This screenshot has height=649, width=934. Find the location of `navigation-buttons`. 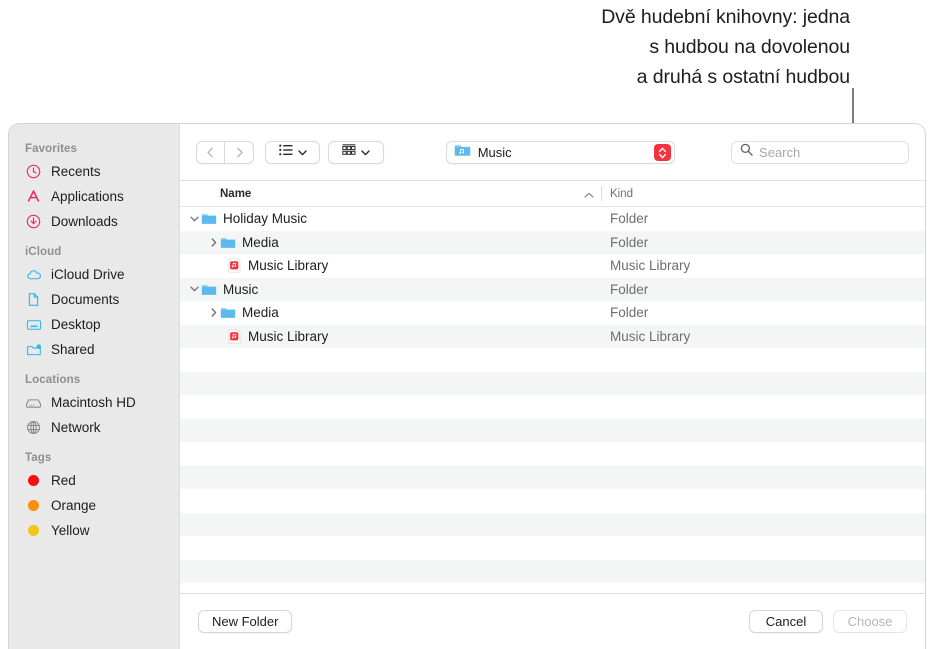

navigation-buttons is located at coordinates (225, 152).